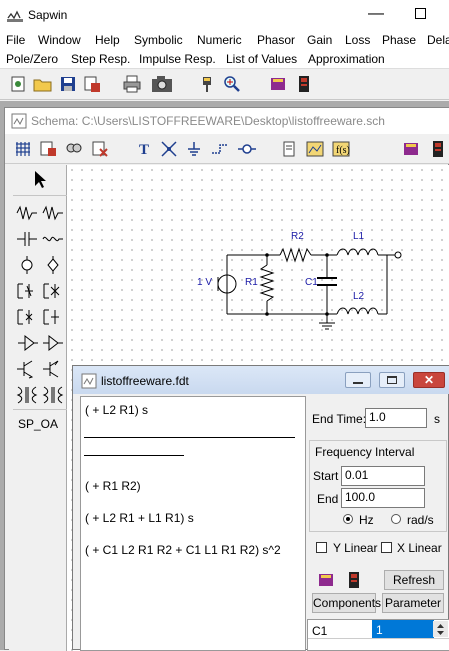 The width and height of the screenshot is (449, 651). What do you see at coordinates (18, 84) in the screenshot?
I see `new-schema-icon` at bounding box center [18, 84].